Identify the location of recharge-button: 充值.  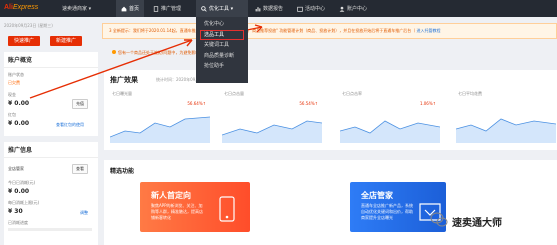
(80, 104).